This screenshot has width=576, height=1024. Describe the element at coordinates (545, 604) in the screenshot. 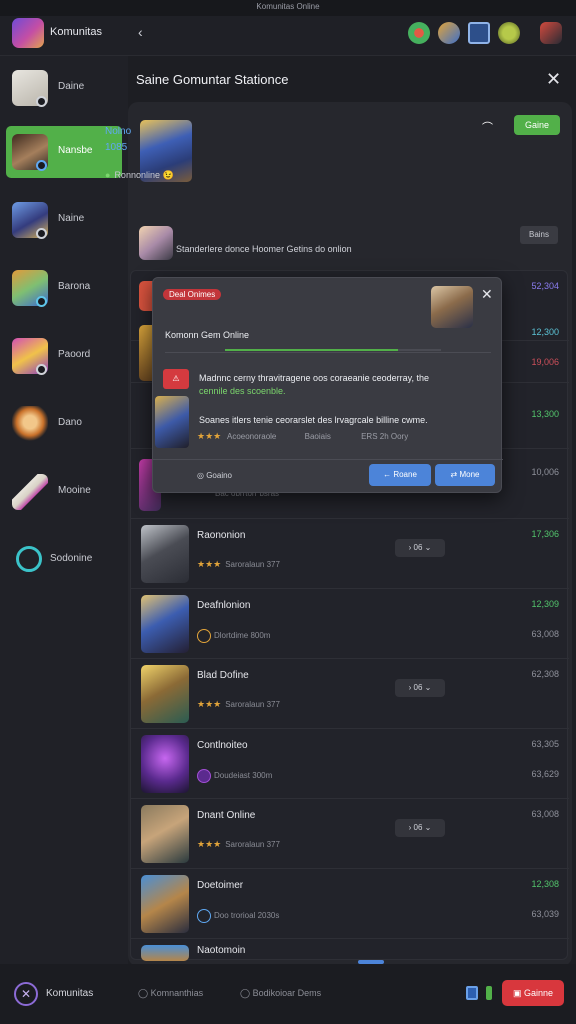

I see `row-score: 12,309` at that location.